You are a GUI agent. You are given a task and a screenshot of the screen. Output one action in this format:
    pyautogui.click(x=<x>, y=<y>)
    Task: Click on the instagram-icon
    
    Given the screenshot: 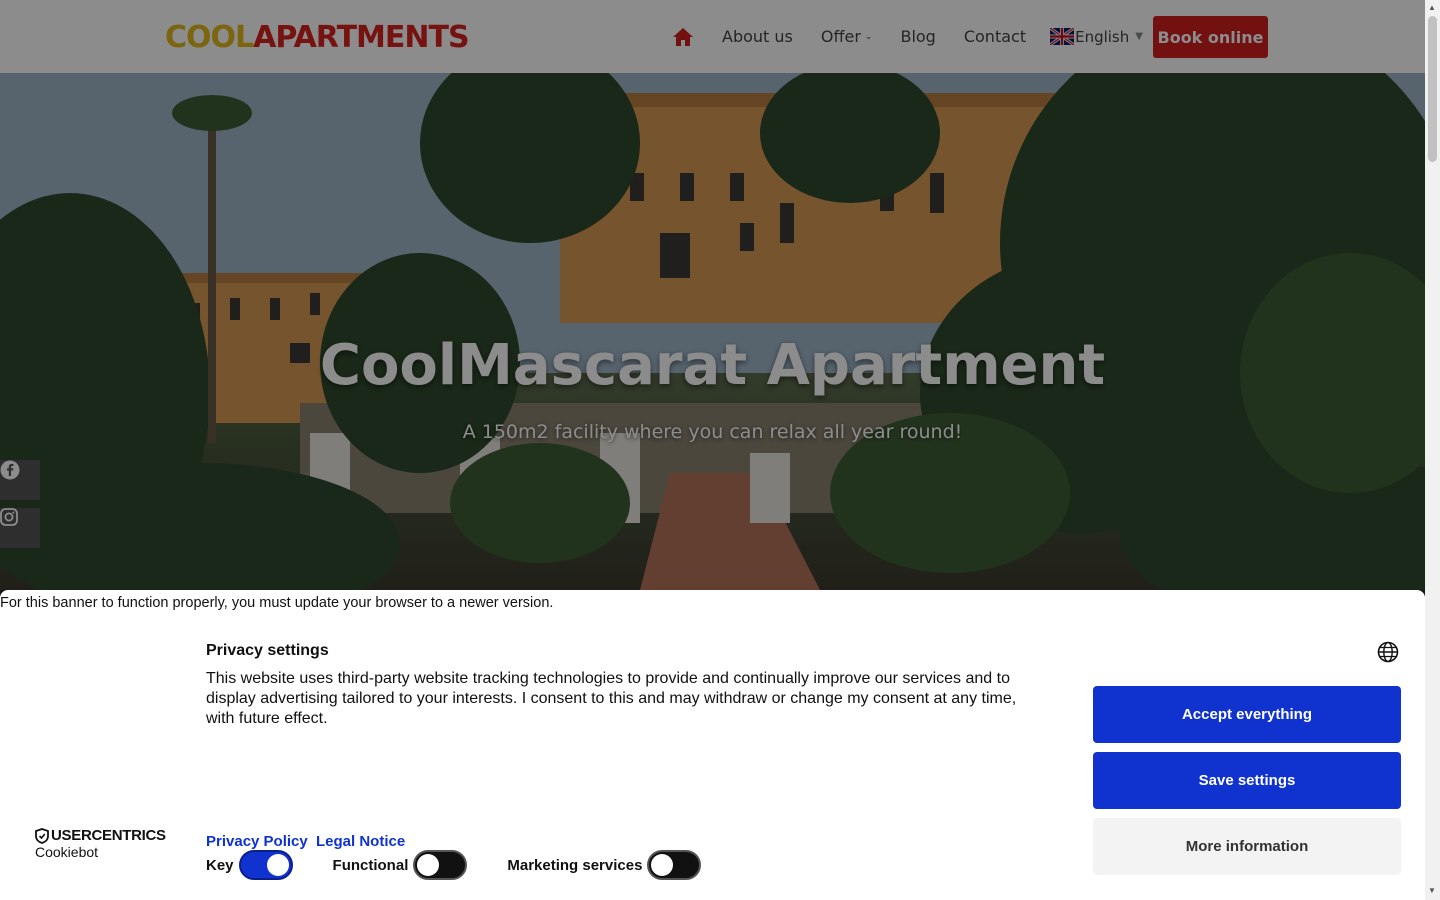 What is the action you would take?
    pyautogui.click(x=9, y=517)
    